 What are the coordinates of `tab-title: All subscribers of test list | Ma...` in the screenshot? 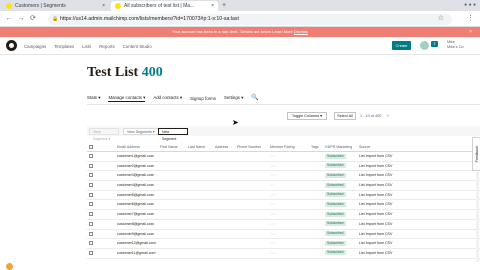 It's located at (159, 6).